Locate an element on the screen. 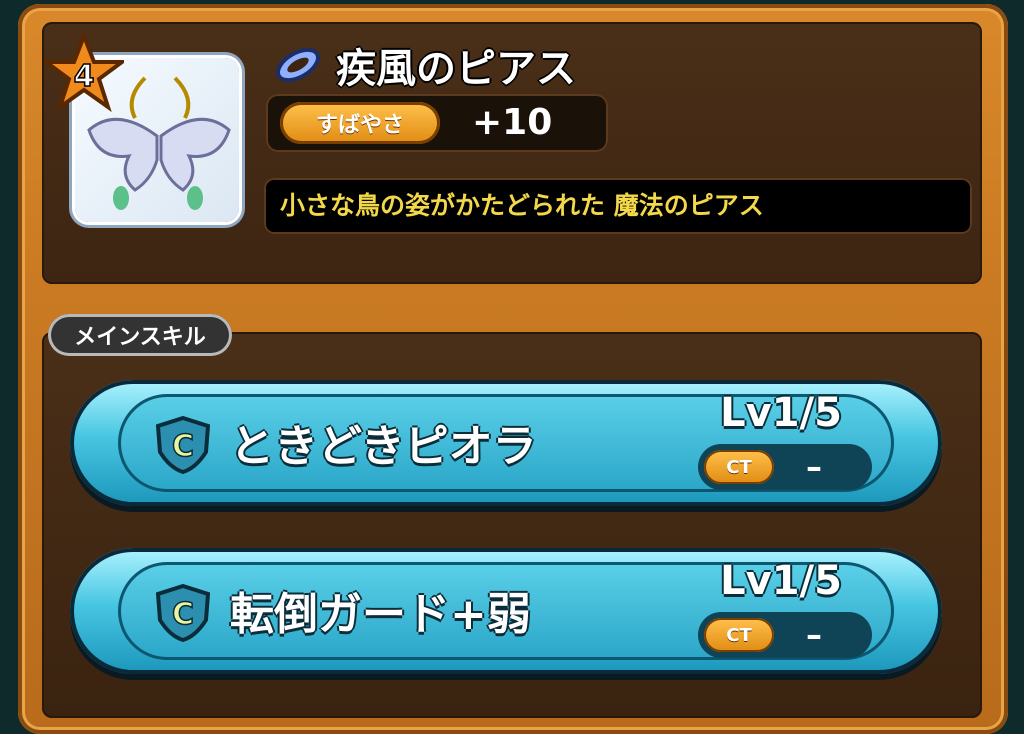 The width and height of the screenshot is (1024, 734). stat-label-pill: すばやさ is located at coordinates (360, 123).